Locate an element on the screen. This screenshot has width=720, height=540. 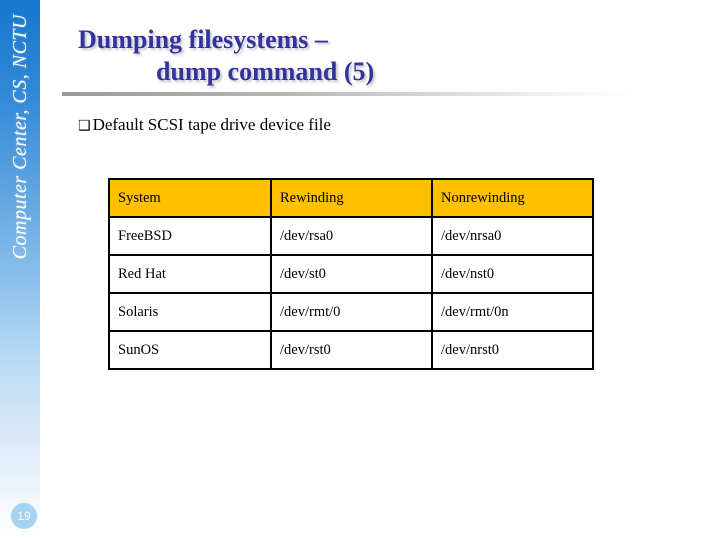
bullet-item: ❑ Default SCSI tape drive device file is located at coordinates (204, 125).